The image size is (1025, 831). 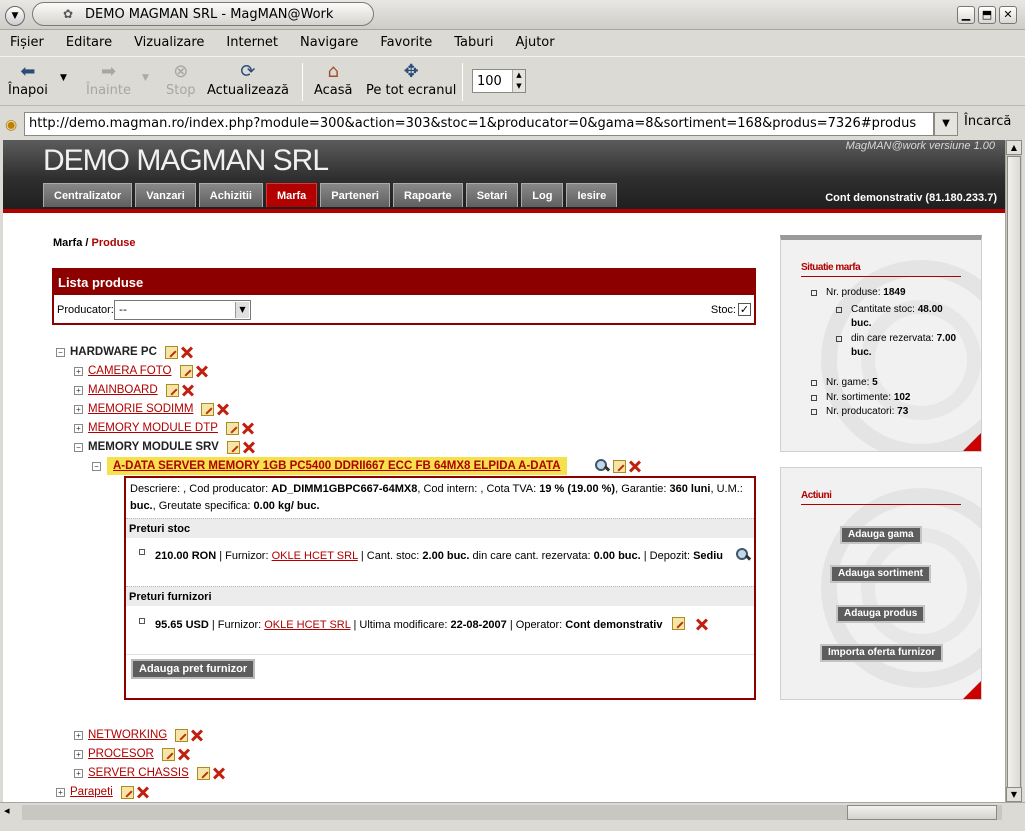 I want to click on stoc-checkbox: ✓, so click(x=744, y=309).